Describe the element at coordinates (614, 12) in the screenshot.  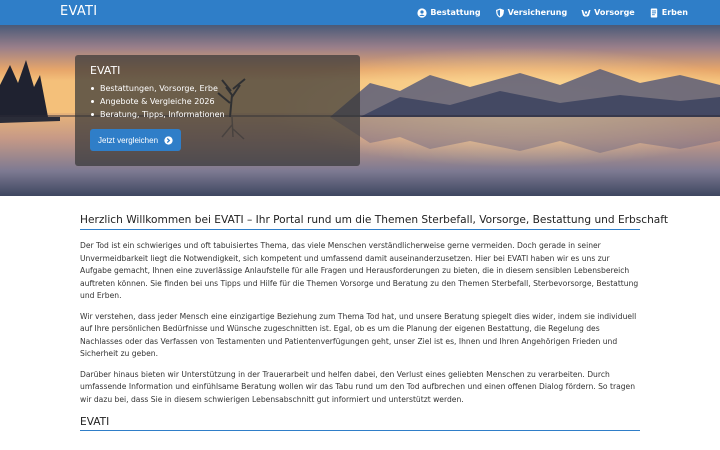
I see `nav-item-label: Vorsorge` at that location.